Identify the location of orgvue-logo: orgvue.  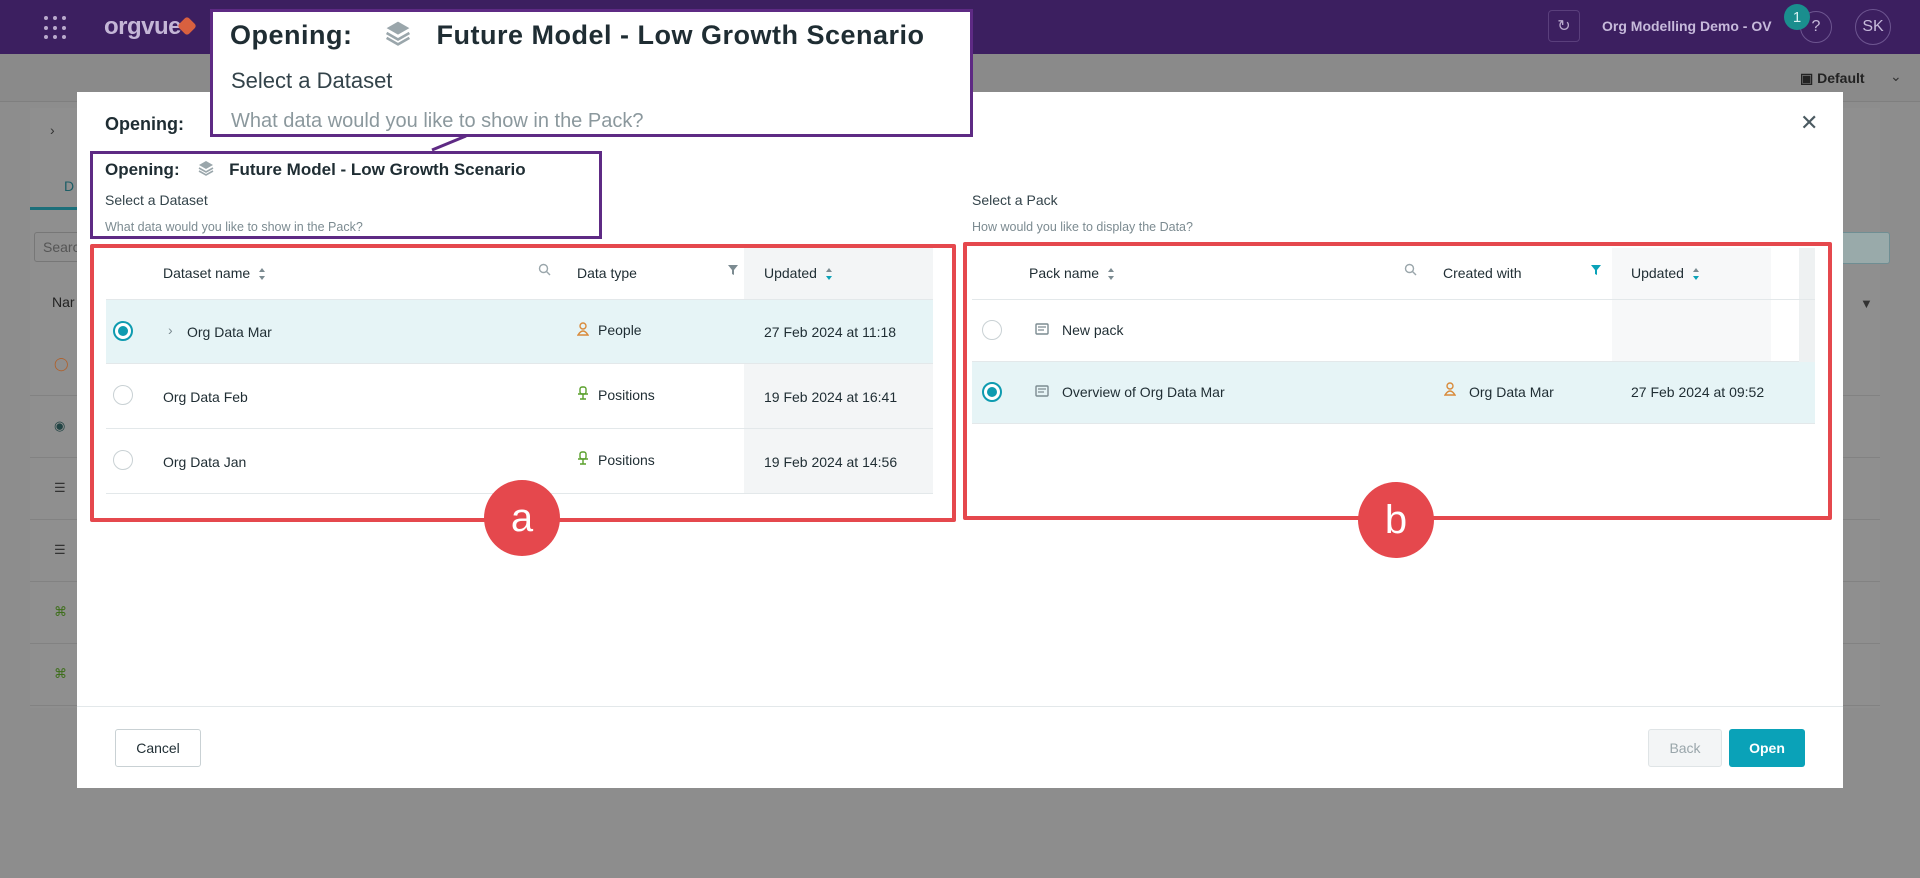
(143, 27).